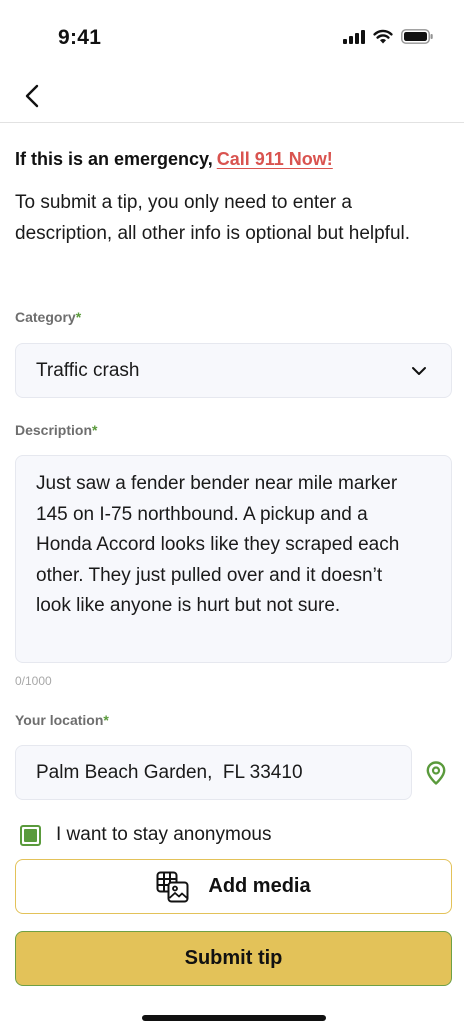 The image size is (464, 1029). What do you see at coordinates (172, 886) in the screenshot?
I see `media-gallery-icon` at bounding box center [172, 886].